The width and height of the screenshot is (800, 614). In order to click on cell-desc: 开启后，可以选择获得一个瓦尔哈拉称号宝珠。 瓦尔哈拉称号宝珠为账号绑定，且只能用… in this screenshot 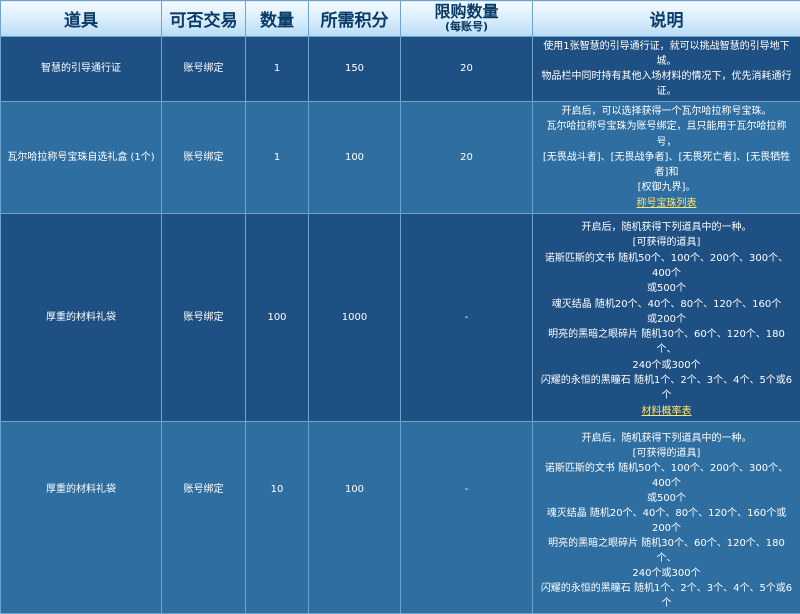, I will do `click(666, 158)`.